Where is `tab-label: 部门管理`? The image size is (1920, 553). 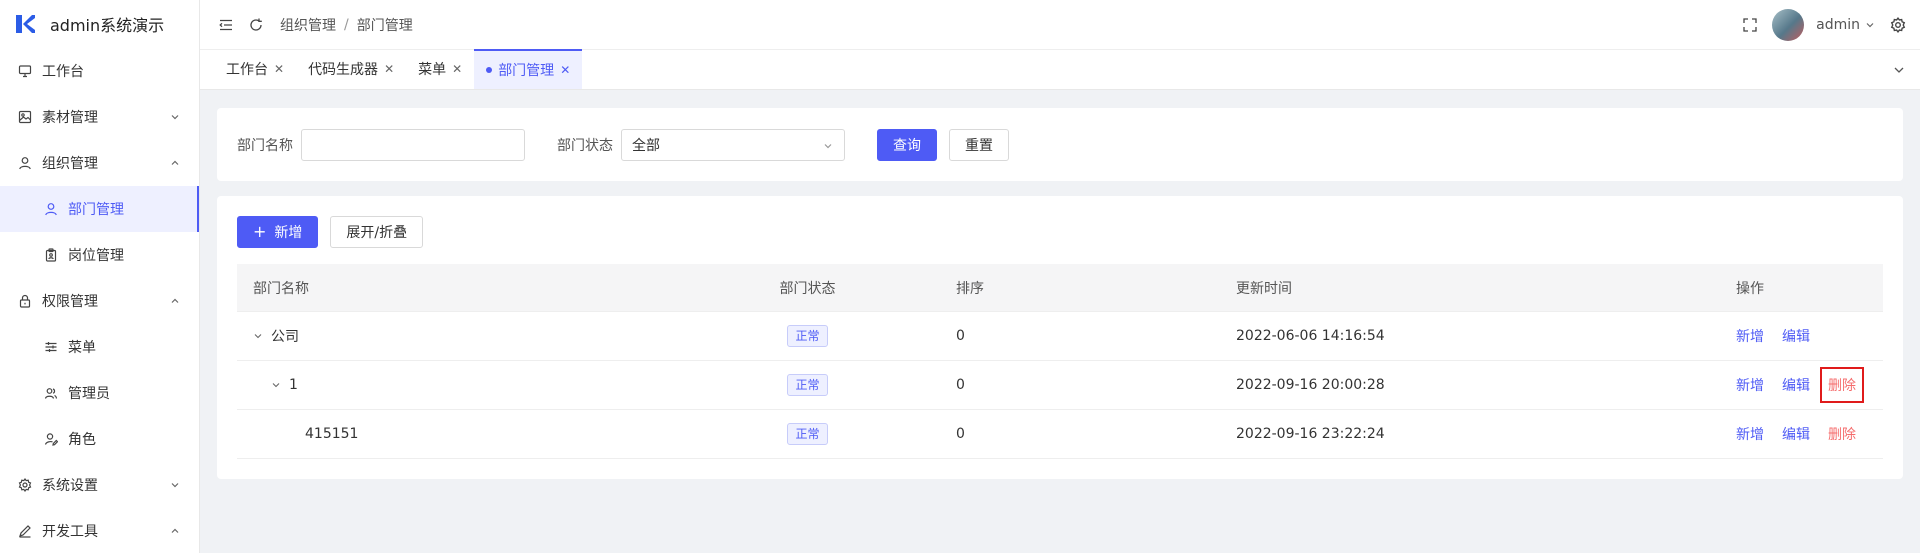
tab-label: 部门管理 is located at coordinates (526, 71).